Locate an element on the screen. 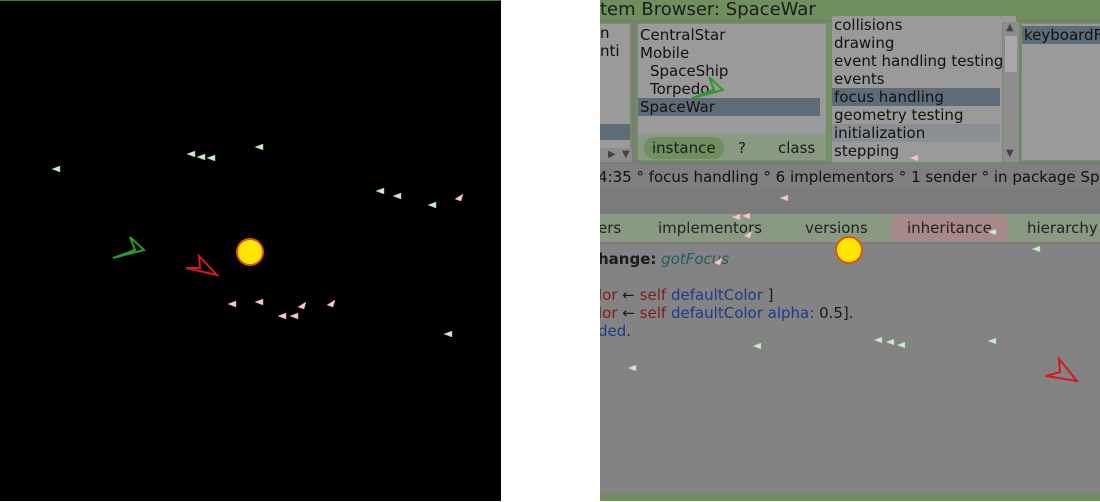  code-number: 0.5]. is located at coordinates (836, 313).